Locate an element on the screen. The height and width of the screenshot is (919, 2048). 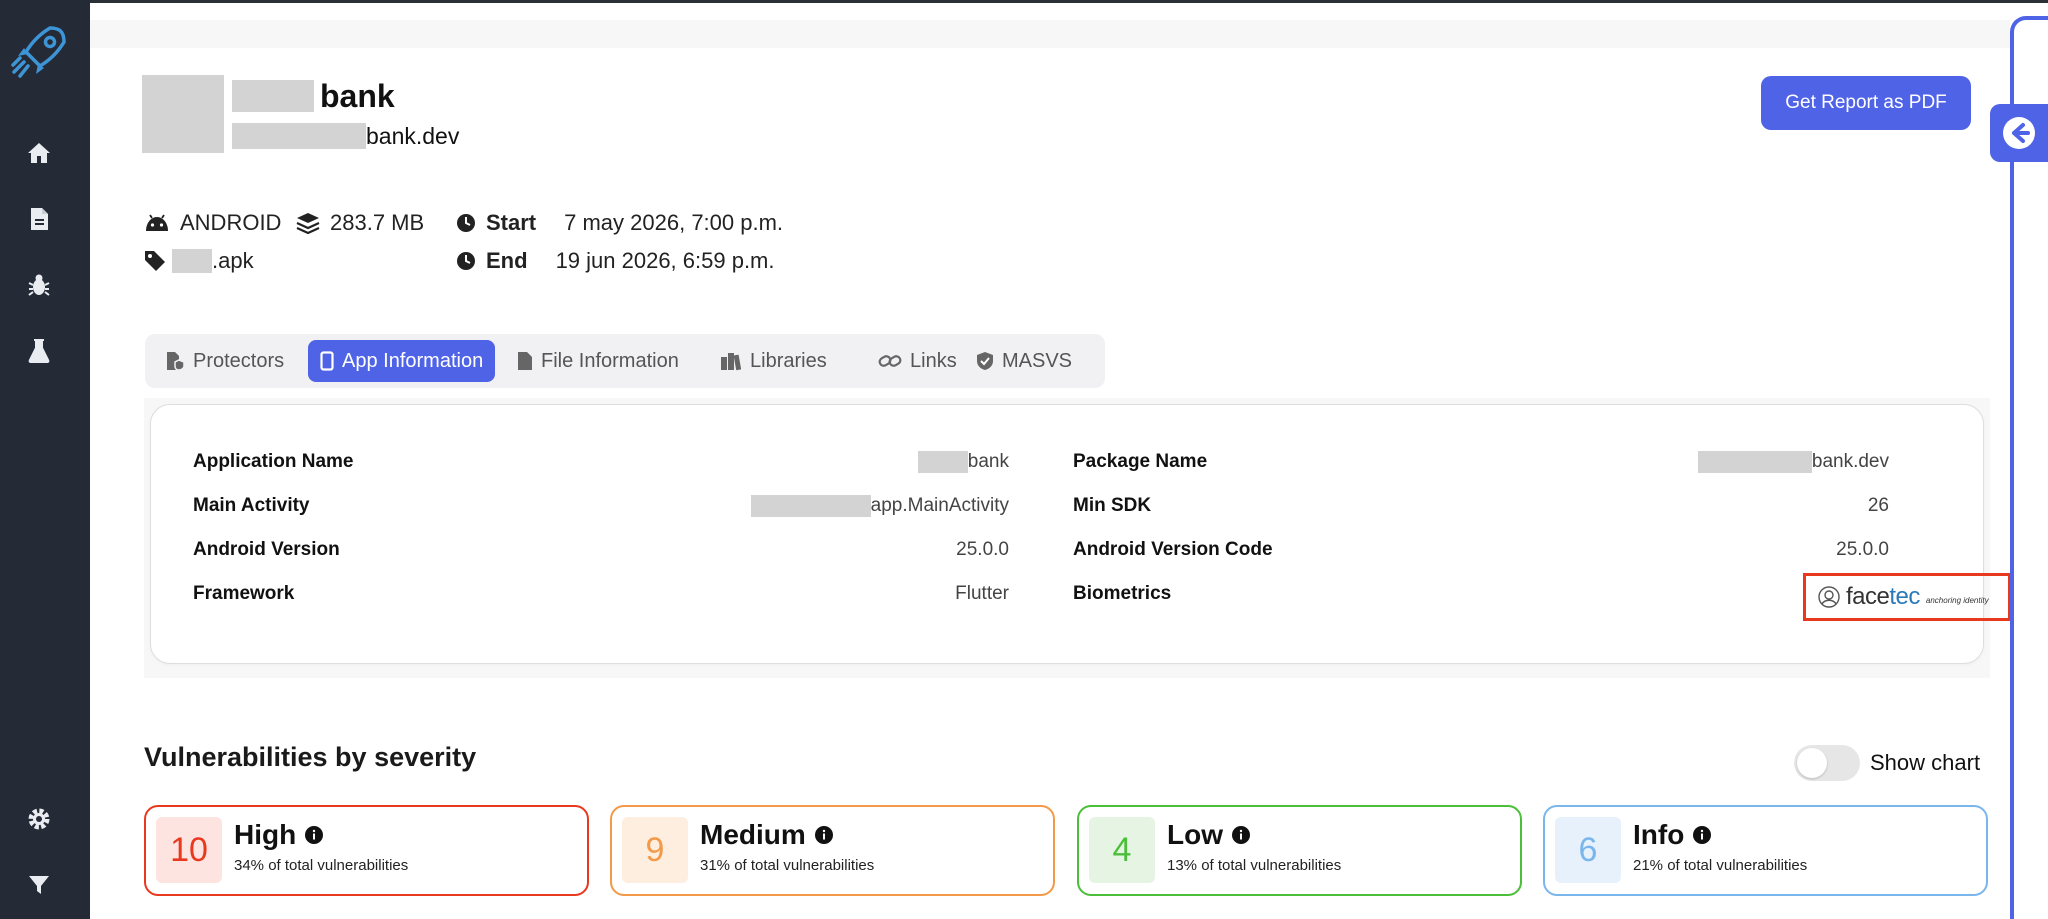
file-icon is located at coordinates (525, 361).